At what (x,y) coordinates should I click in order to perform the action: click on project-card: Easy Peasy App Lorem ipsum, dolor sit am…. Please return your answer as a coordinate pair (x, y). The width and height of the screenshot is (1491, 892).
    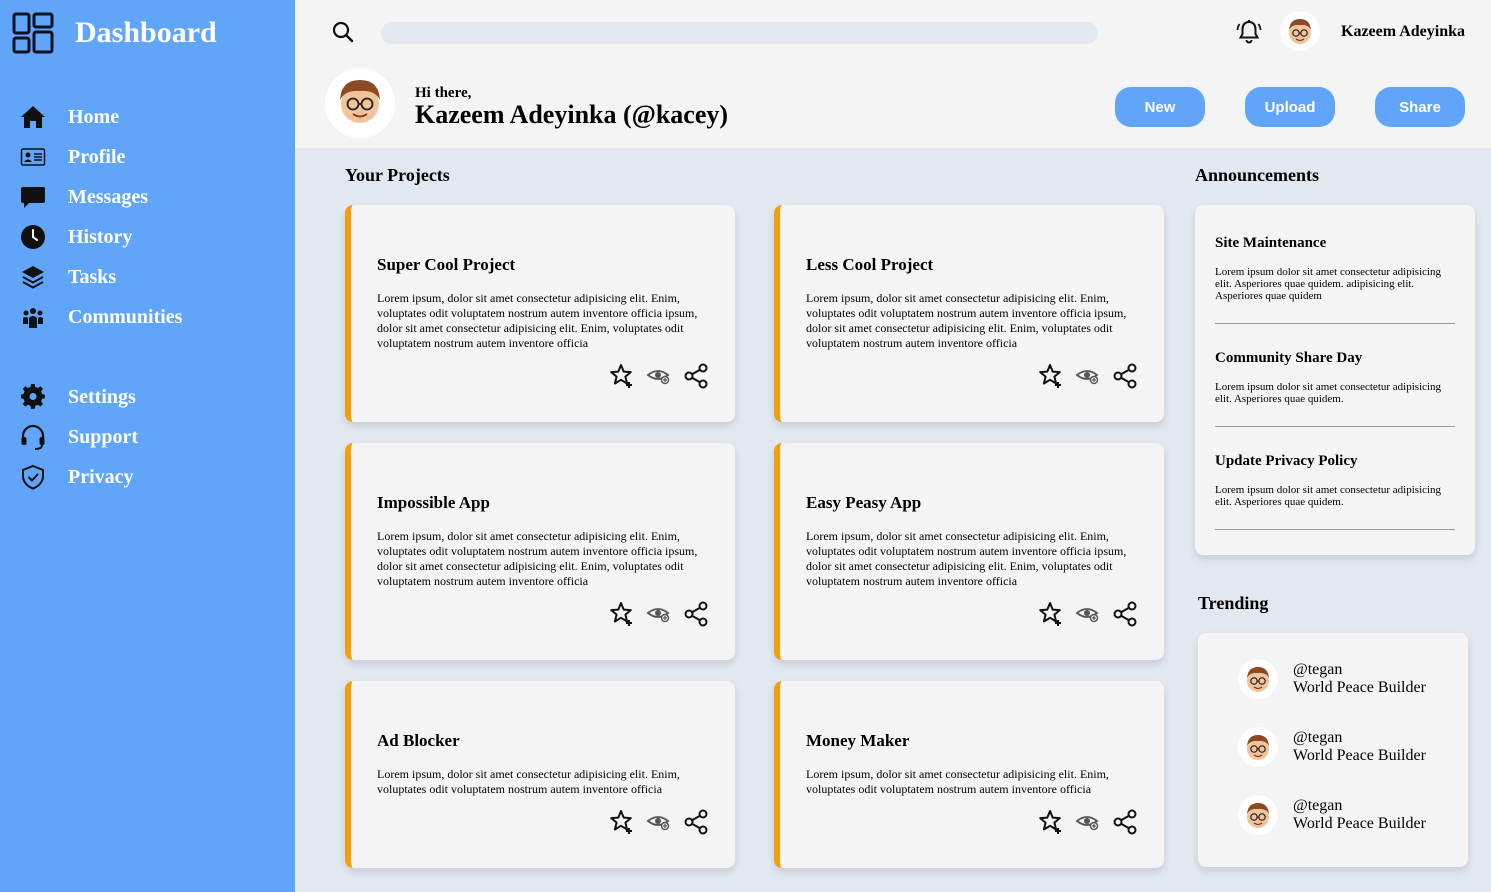
    Looking at the image, I should click on (969, 551).